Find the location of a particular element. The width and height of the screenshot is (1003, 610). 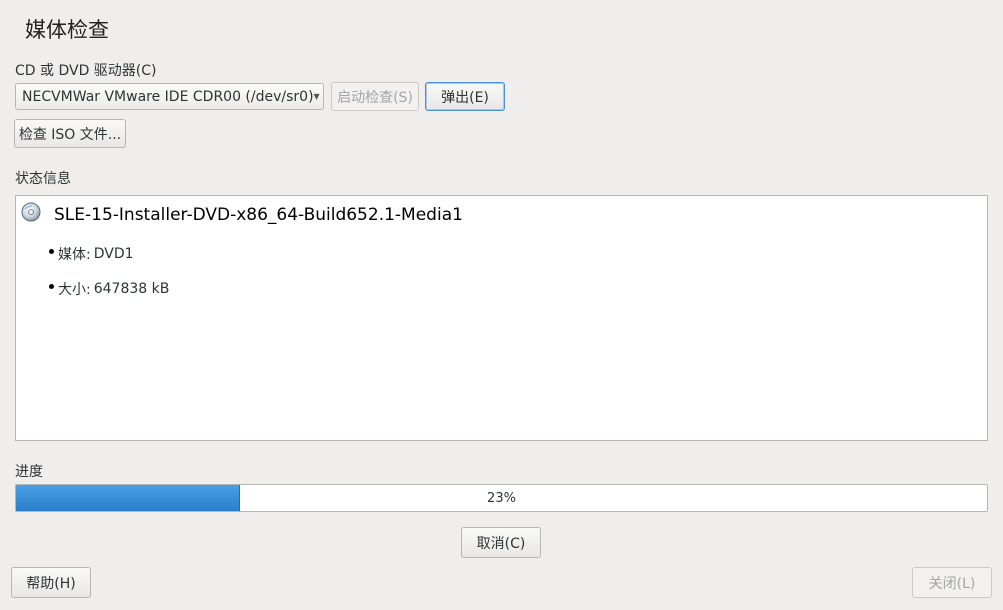

list-item: 大小: 647838 kB is located at coordinates (109, 289).